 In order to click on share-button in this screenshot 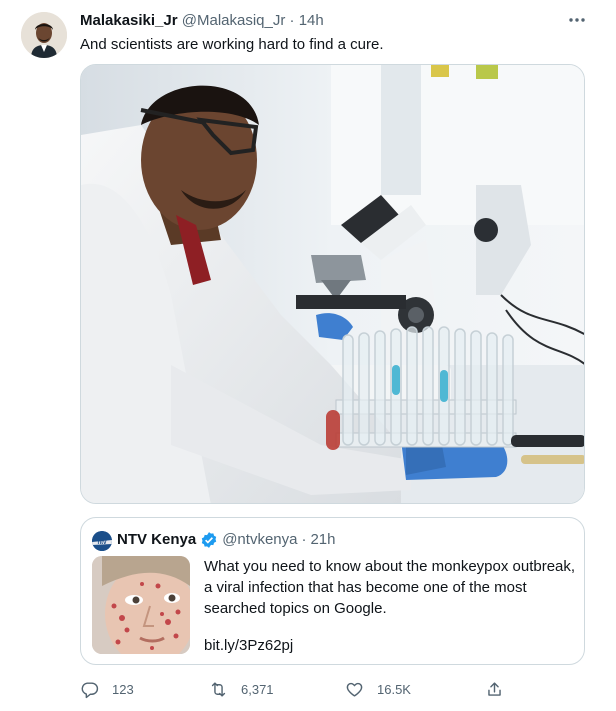, I will do `click(501, 689)`.